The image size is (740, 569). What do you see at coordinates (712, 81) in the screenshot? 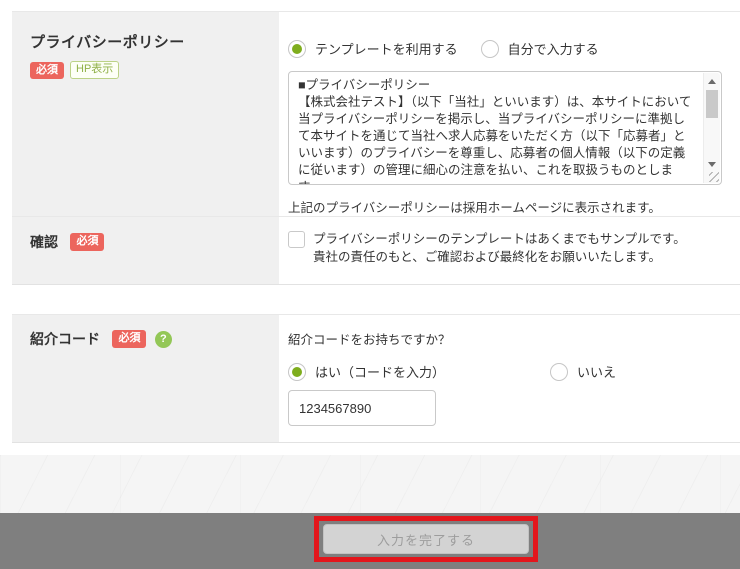
I see `scroll-up-icon` at bounding box center [712, 81].